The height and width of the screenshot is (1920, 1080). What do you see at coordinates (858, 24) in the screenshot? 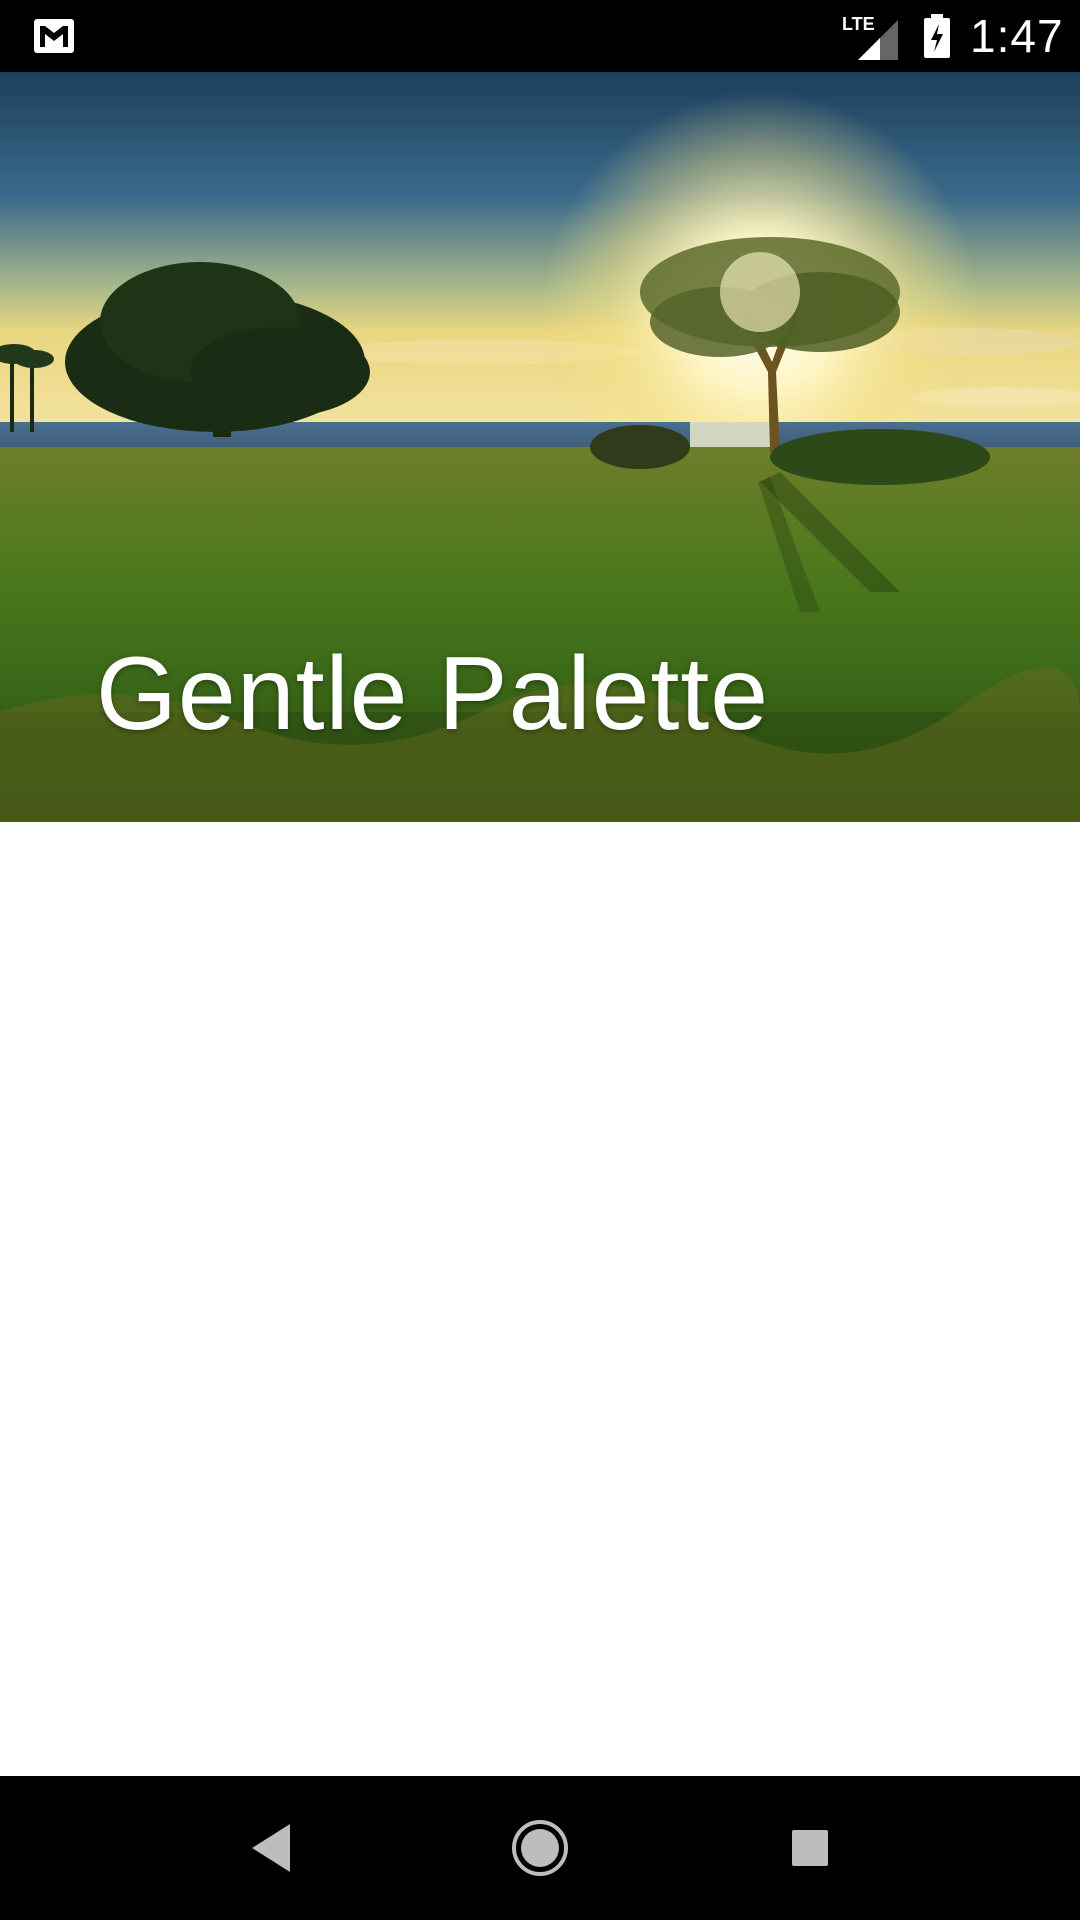
I see `svg-text: LTE` at bounding box center [858, 24].